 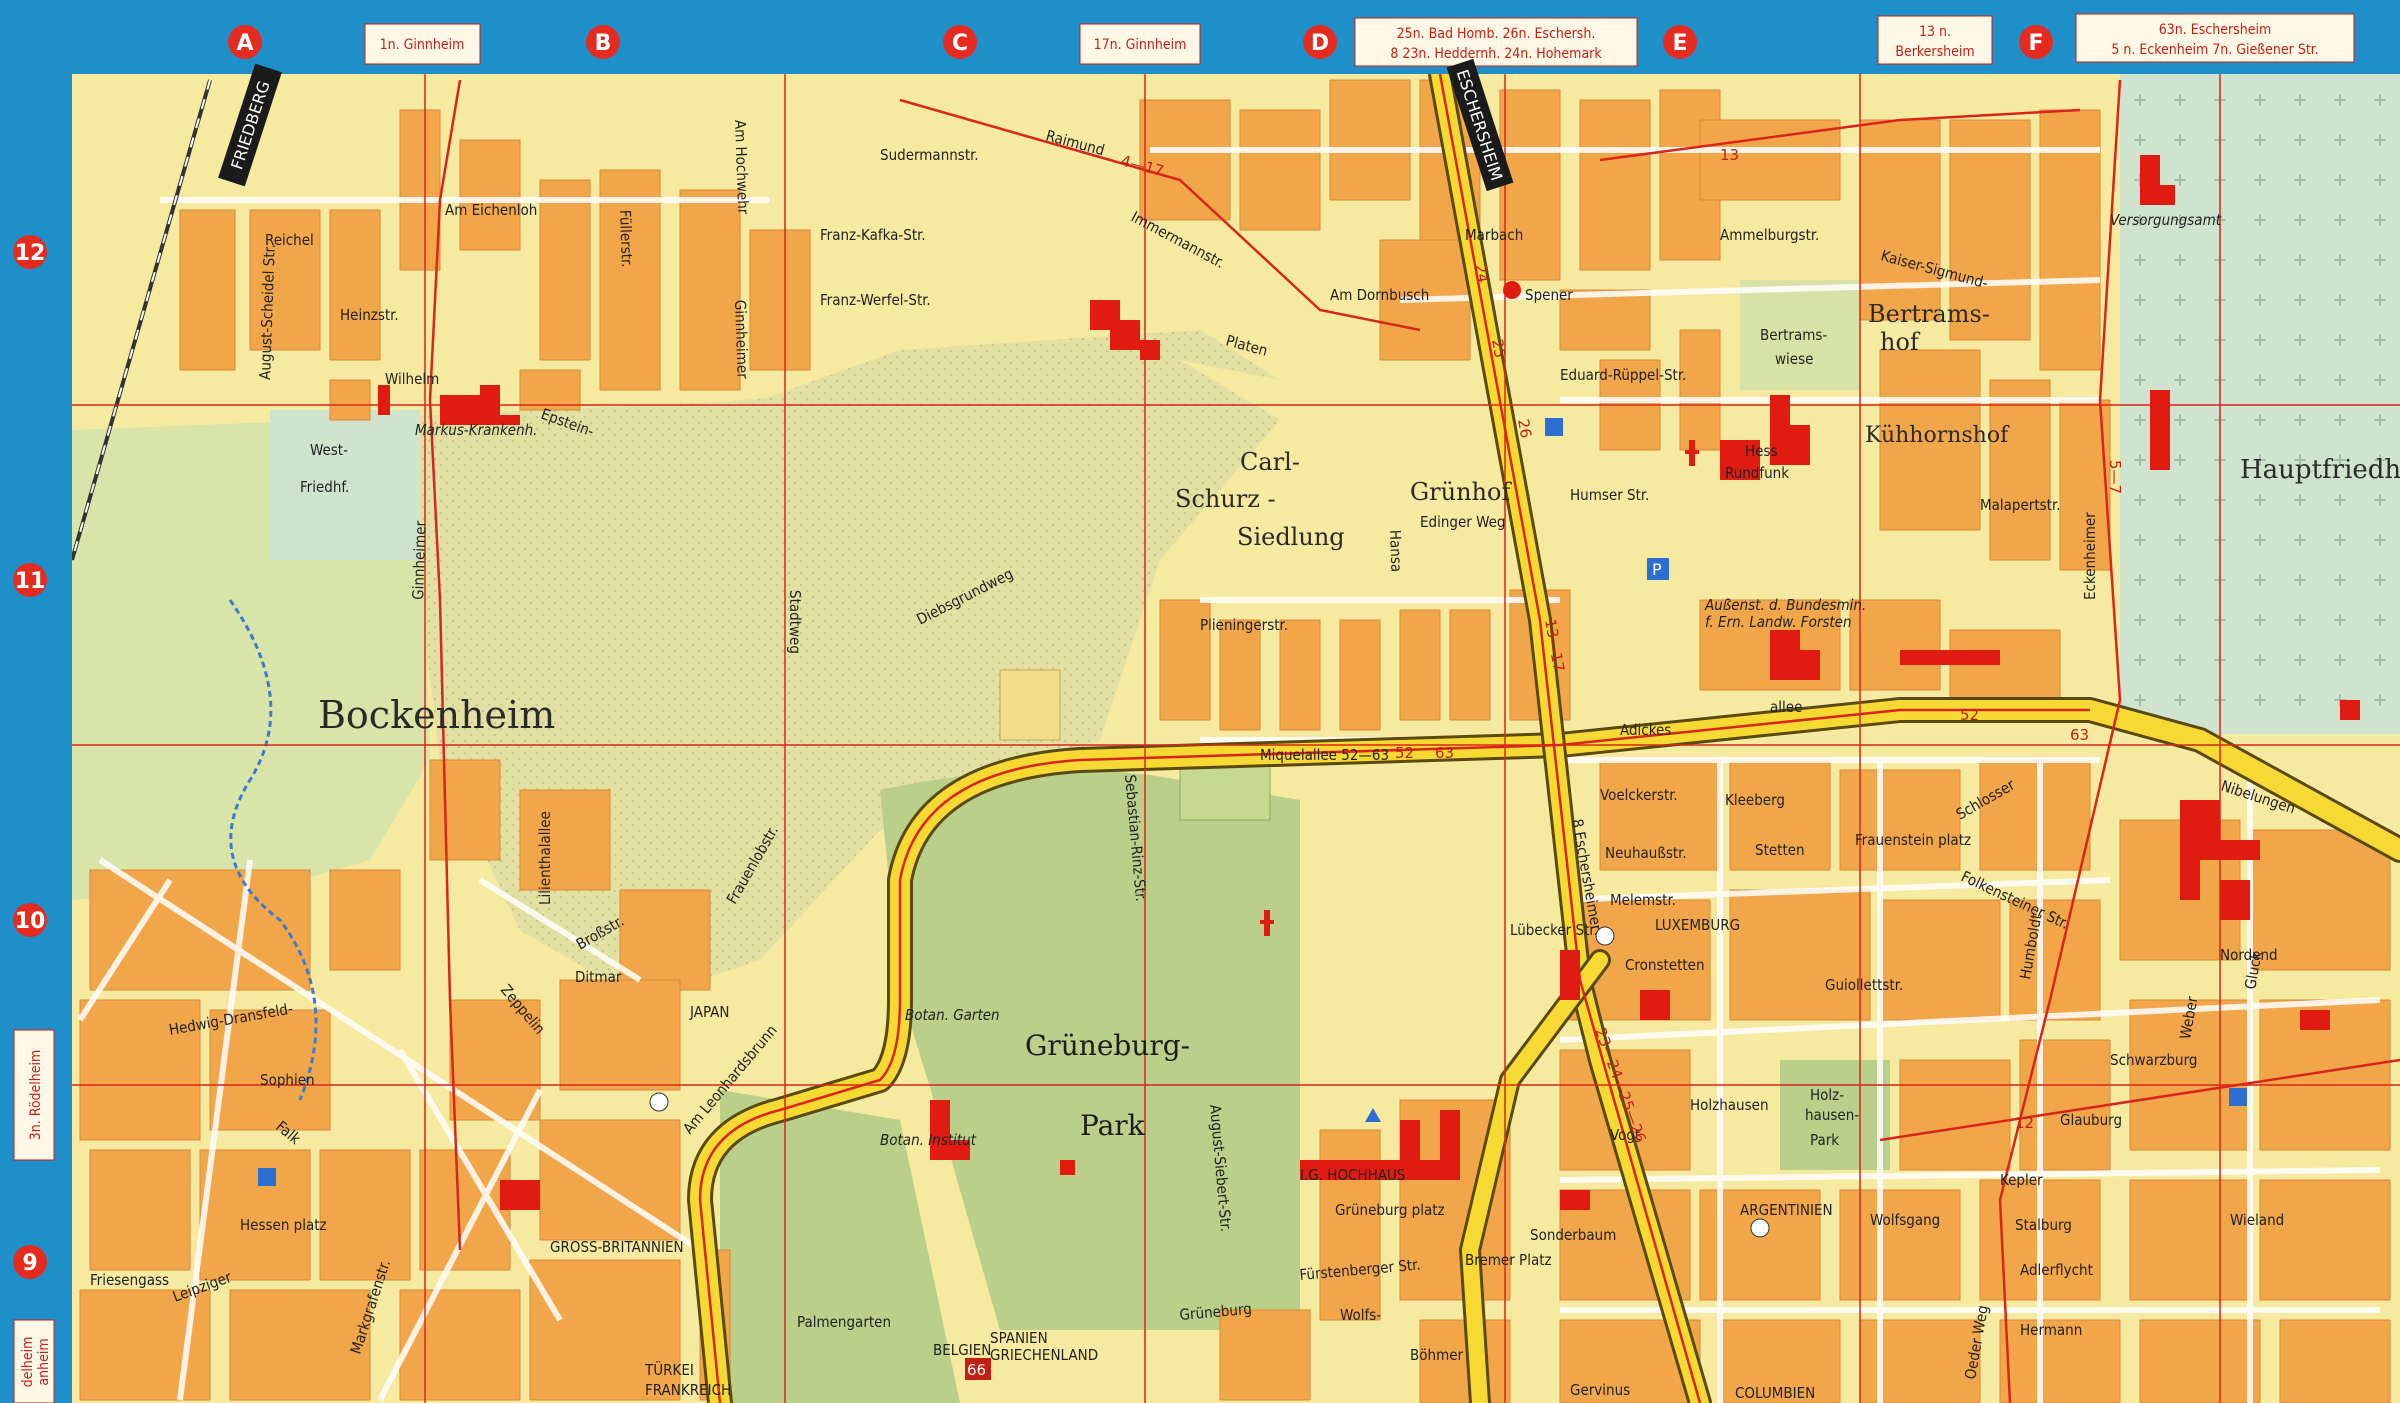 I want to click on edge-label-badhomb-1: 25n. Bad Homb. 26n. Eschersh., so click(x=1496, y=34).